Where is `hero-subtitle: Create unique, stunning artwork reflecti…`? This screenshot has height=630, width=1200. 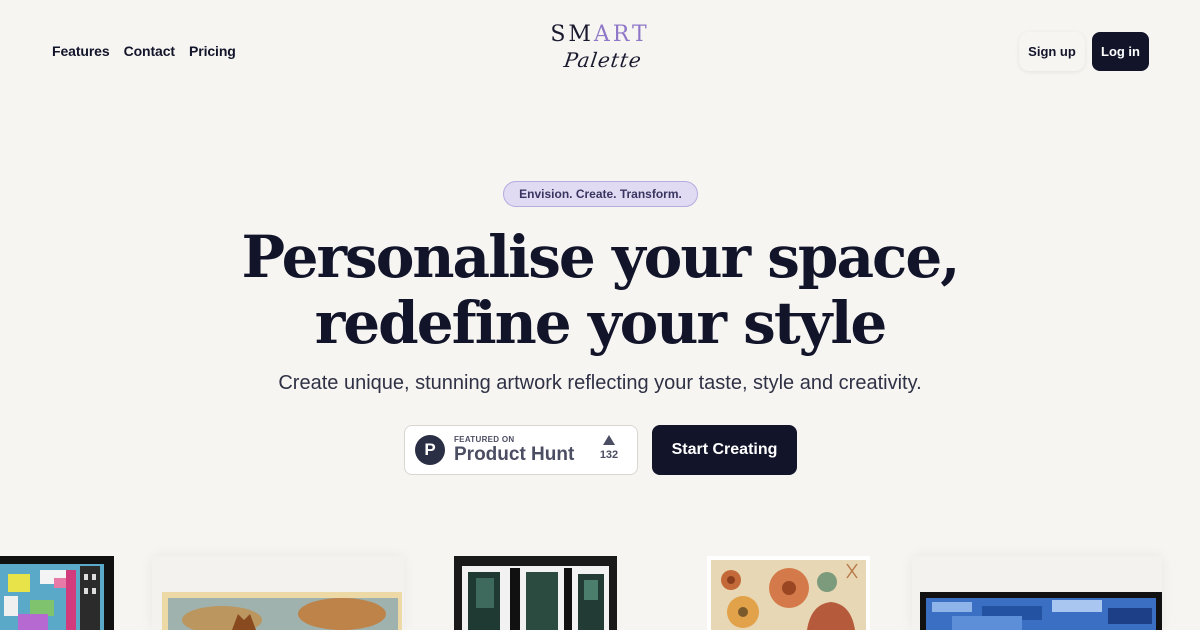
hero-subtitle: Create unique, stunning artwork reflecti… is located at coordinates (600, 383).